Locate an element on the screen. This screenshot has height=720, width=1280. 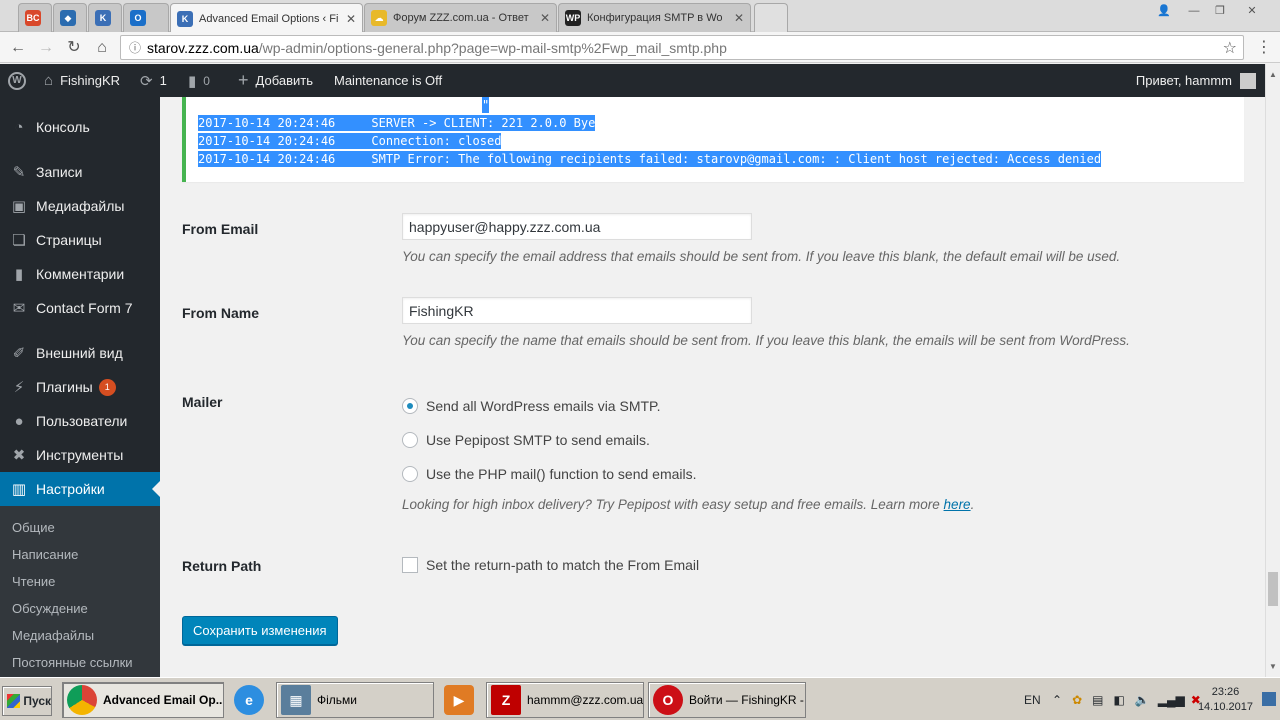
menu-item-dashboard: ◔ Консоль is located at coordinates (80, 127).